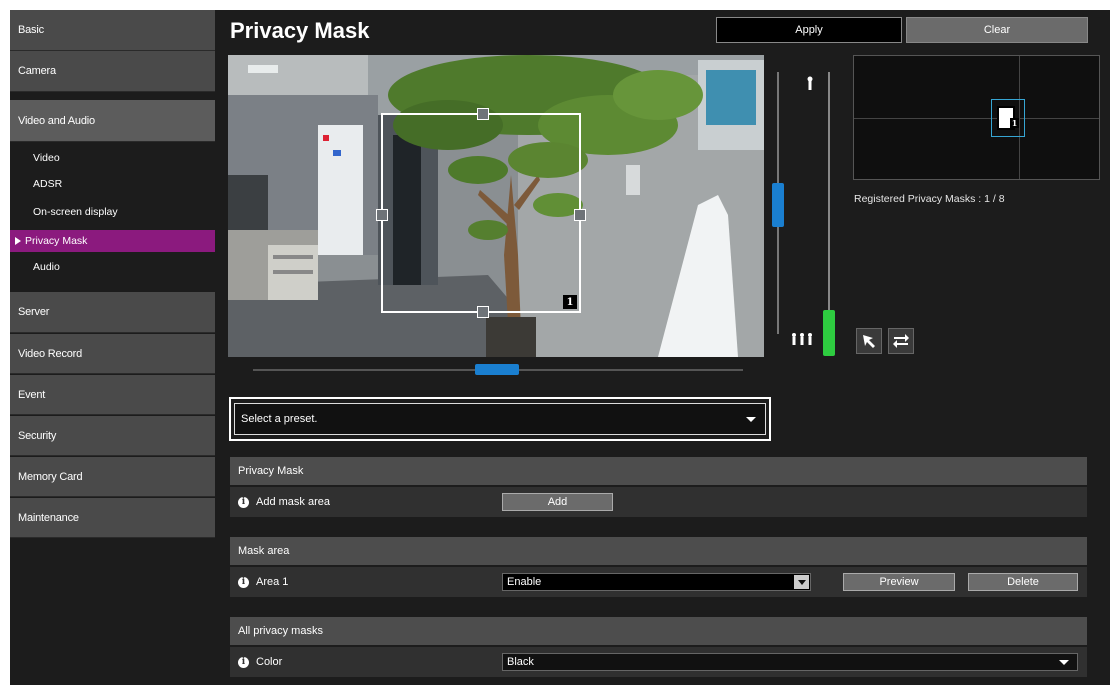 This screenshot has height=687, width=1118. I want to click on tilt-slider-thumb, so click(778, 205).